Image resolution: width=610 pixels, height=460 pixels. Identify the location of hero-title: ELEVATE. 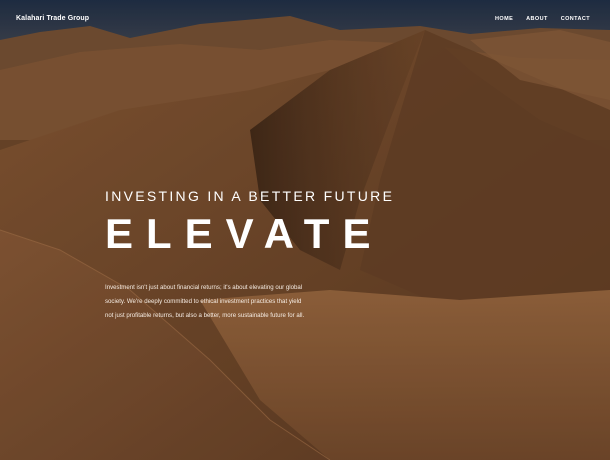
(244, 233).